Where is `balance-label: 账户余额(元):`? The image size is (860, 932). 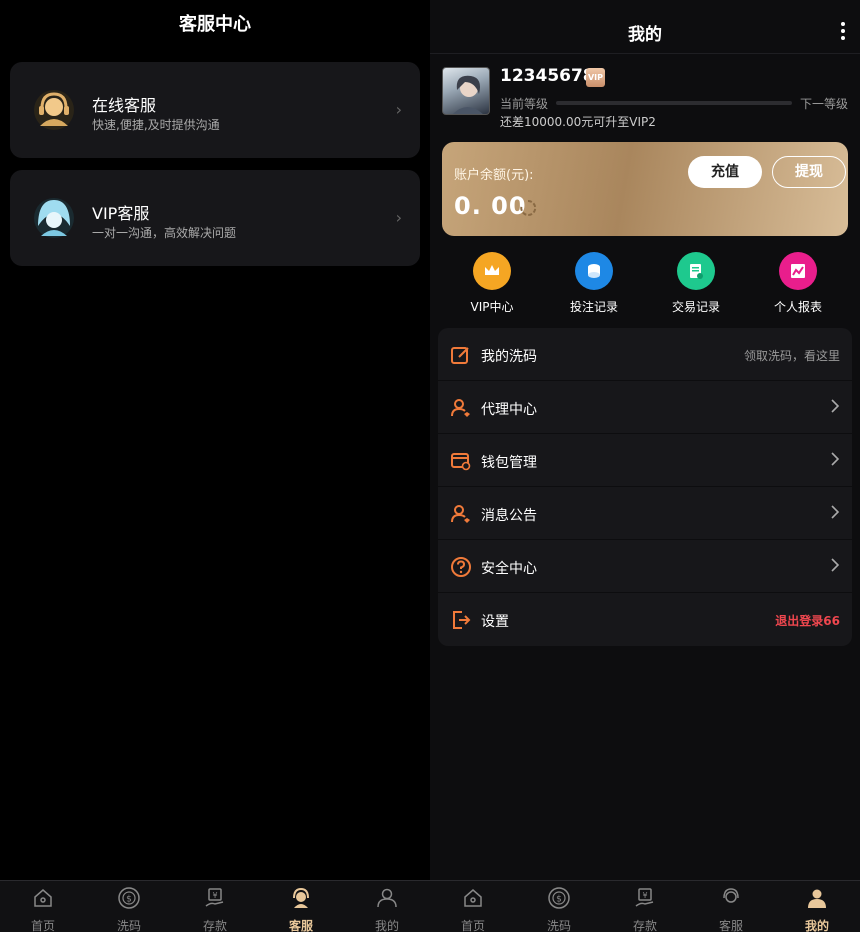
balance-label: 账户余额(元): is located at coordinates (494, 175).